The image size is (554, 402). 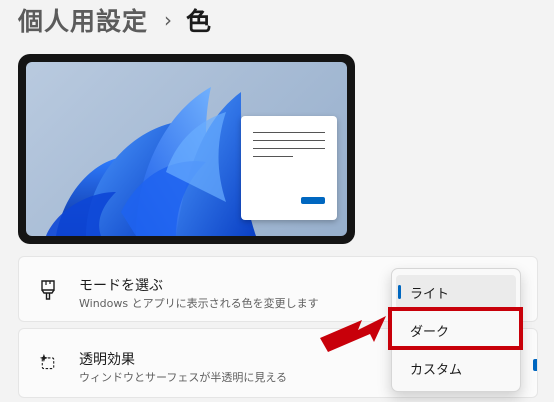 I want to click on breadcrumb: 個人用設定 › 色, so click(x=114, y=20).